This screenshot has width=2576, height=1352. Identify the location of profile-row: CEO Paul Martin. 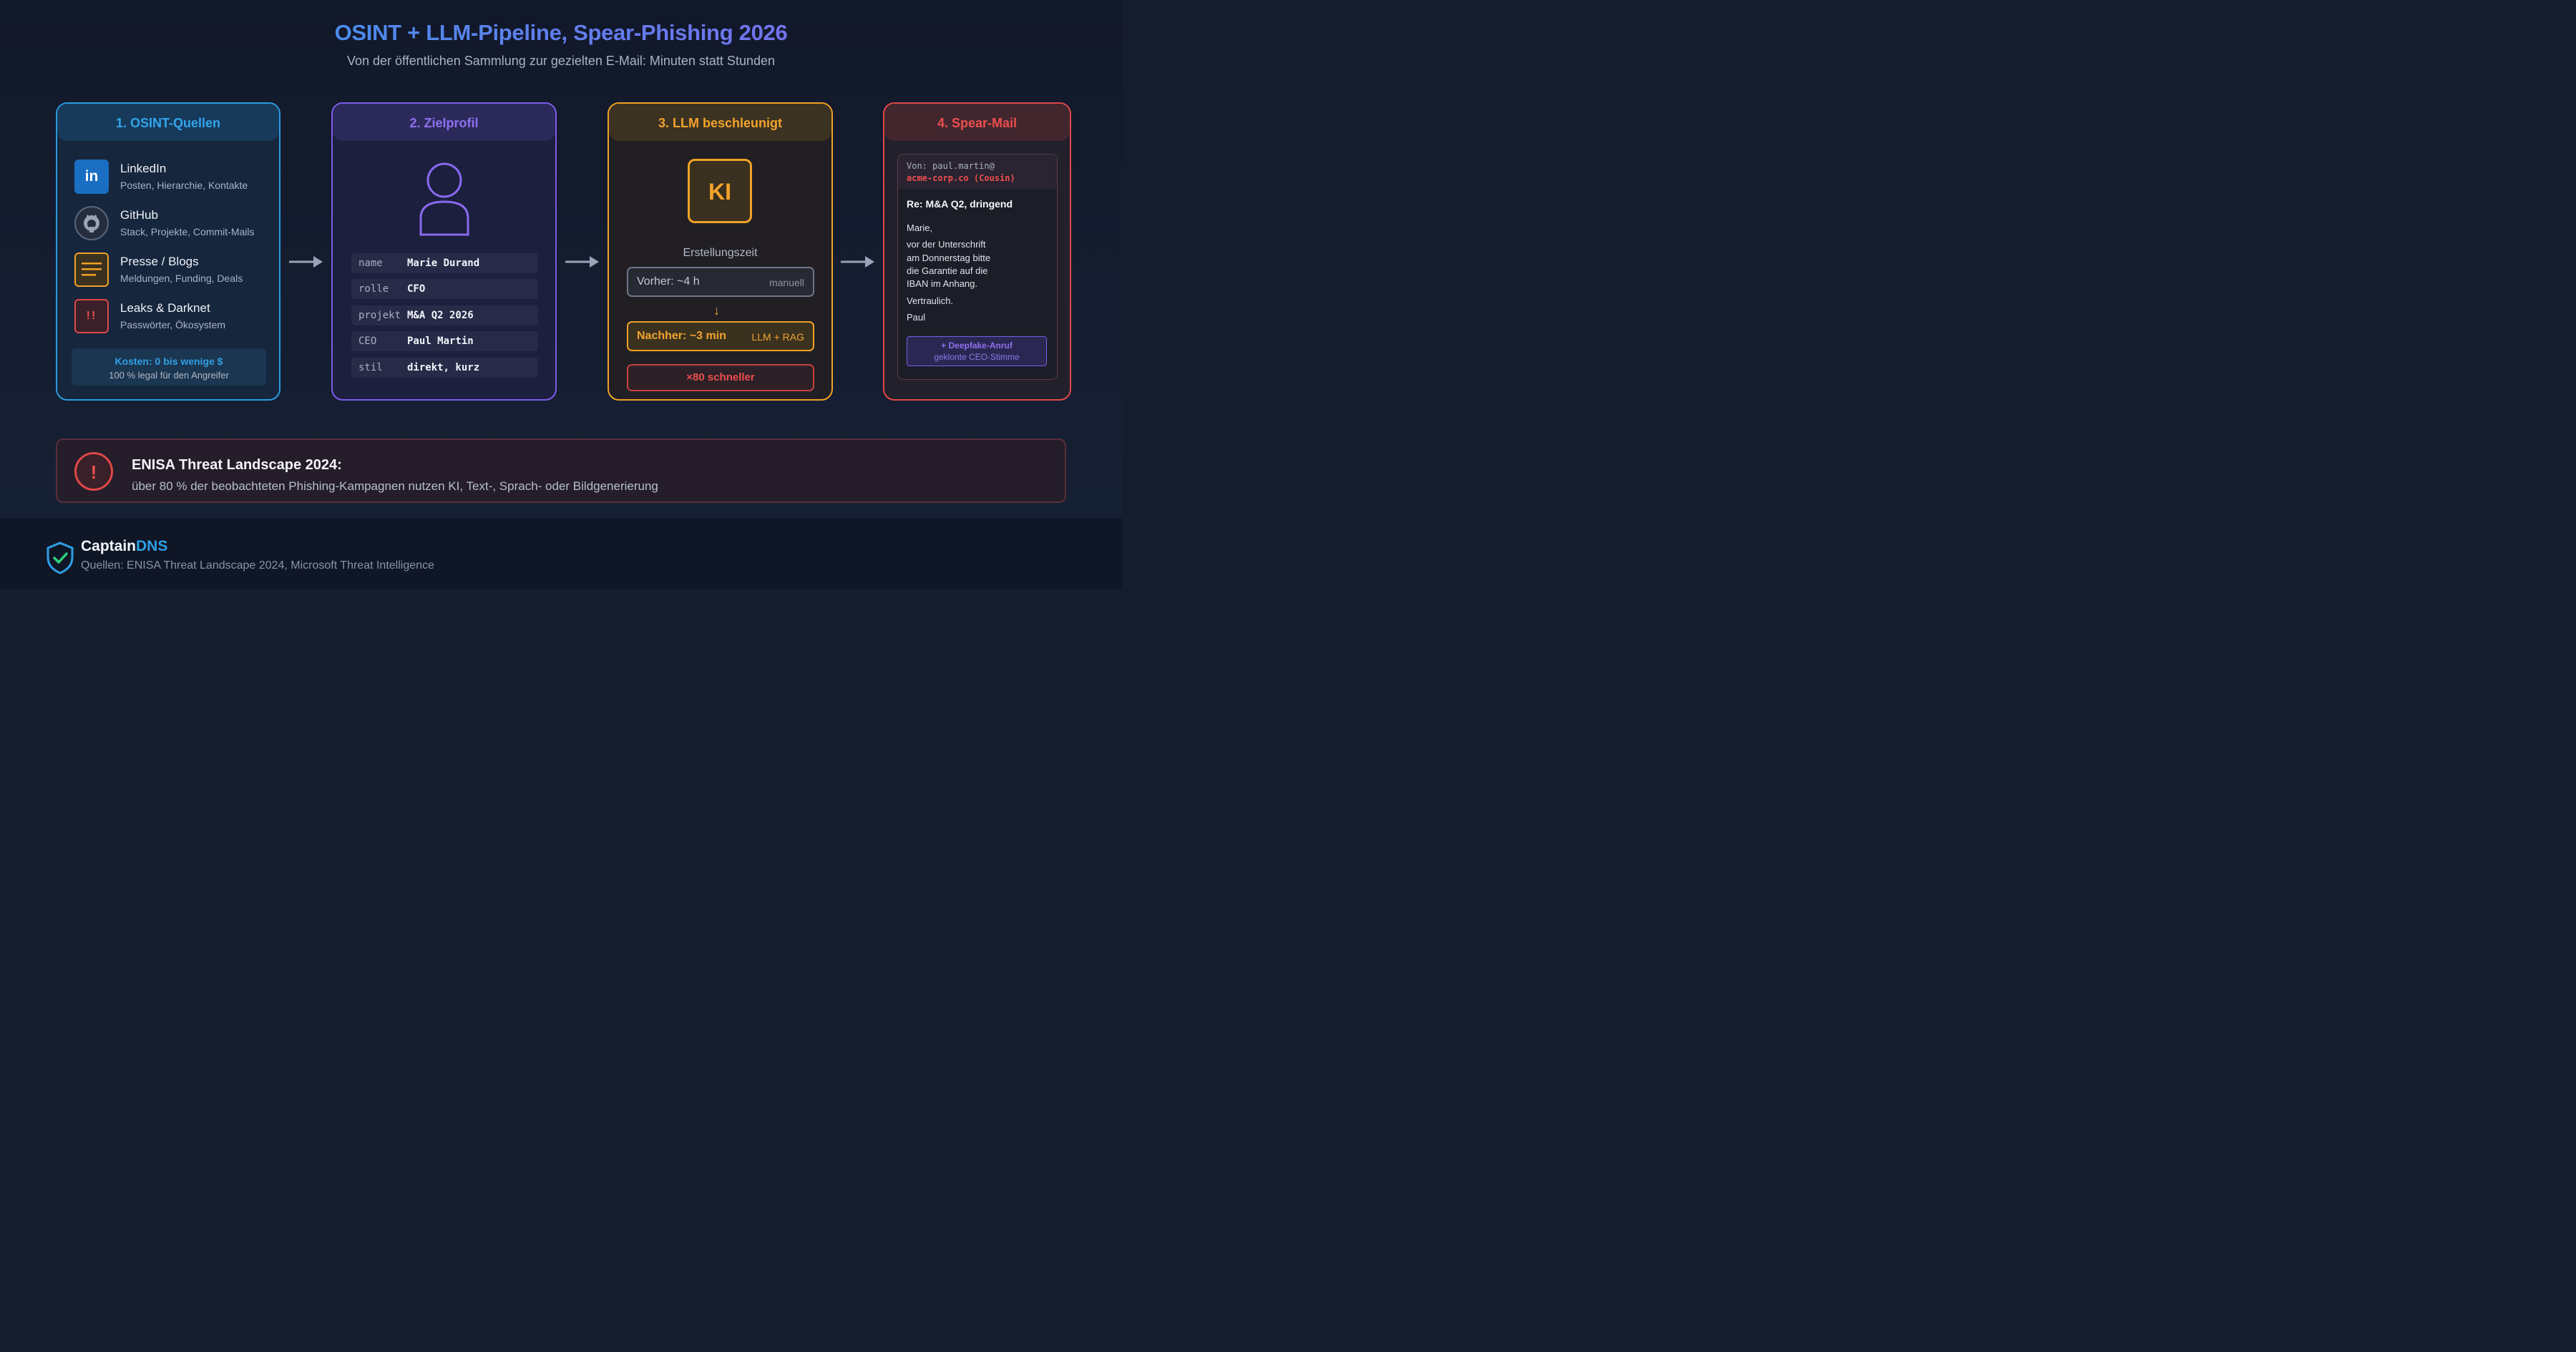
(444, 341).